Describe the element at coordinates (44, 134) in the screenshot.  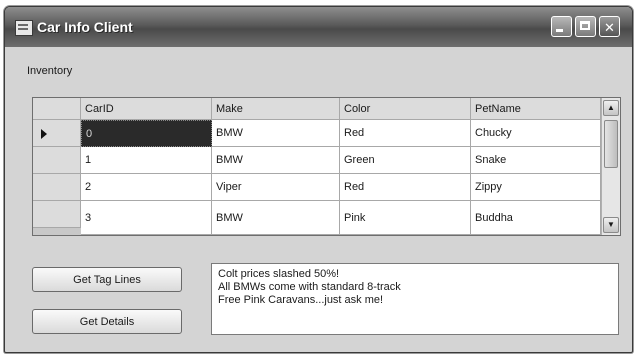
I see `current-row-arrow-icon` at that location.